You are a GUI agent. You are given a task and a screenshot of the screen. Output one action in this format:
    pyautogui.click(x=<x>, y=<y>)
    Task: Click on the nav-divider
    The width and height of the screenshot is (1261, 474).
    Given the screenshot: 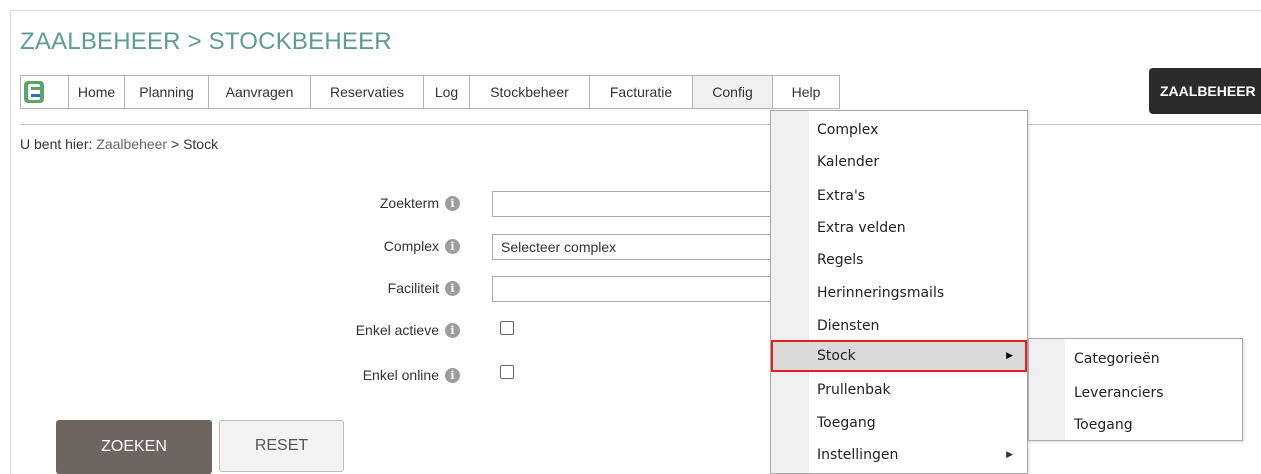 What is the action you would take?
    pyautogui.click(x=395, y=124)
    